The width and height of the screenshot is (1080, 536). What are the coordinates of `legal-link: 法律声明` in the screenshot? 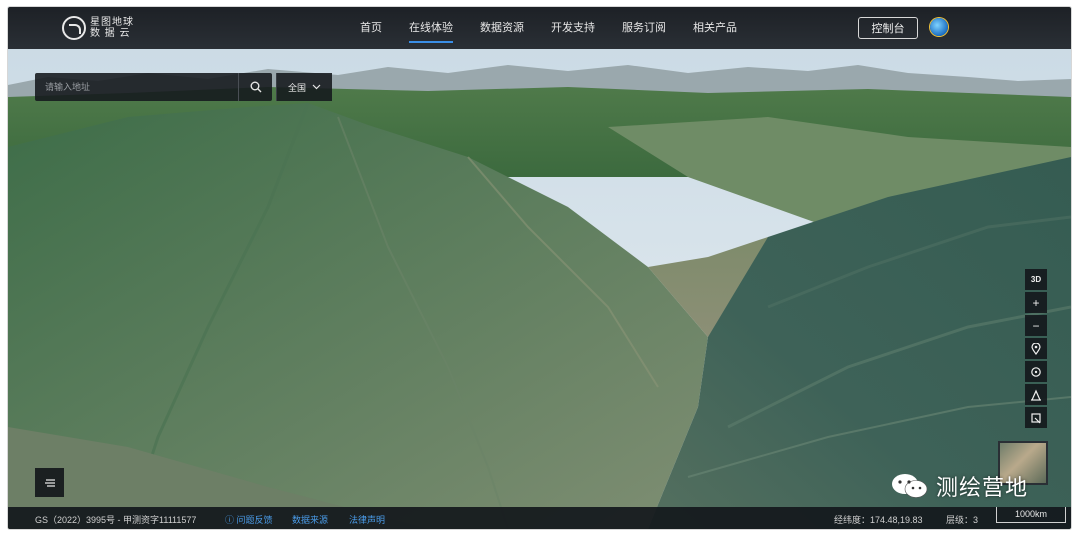 It's located at (367, 519).